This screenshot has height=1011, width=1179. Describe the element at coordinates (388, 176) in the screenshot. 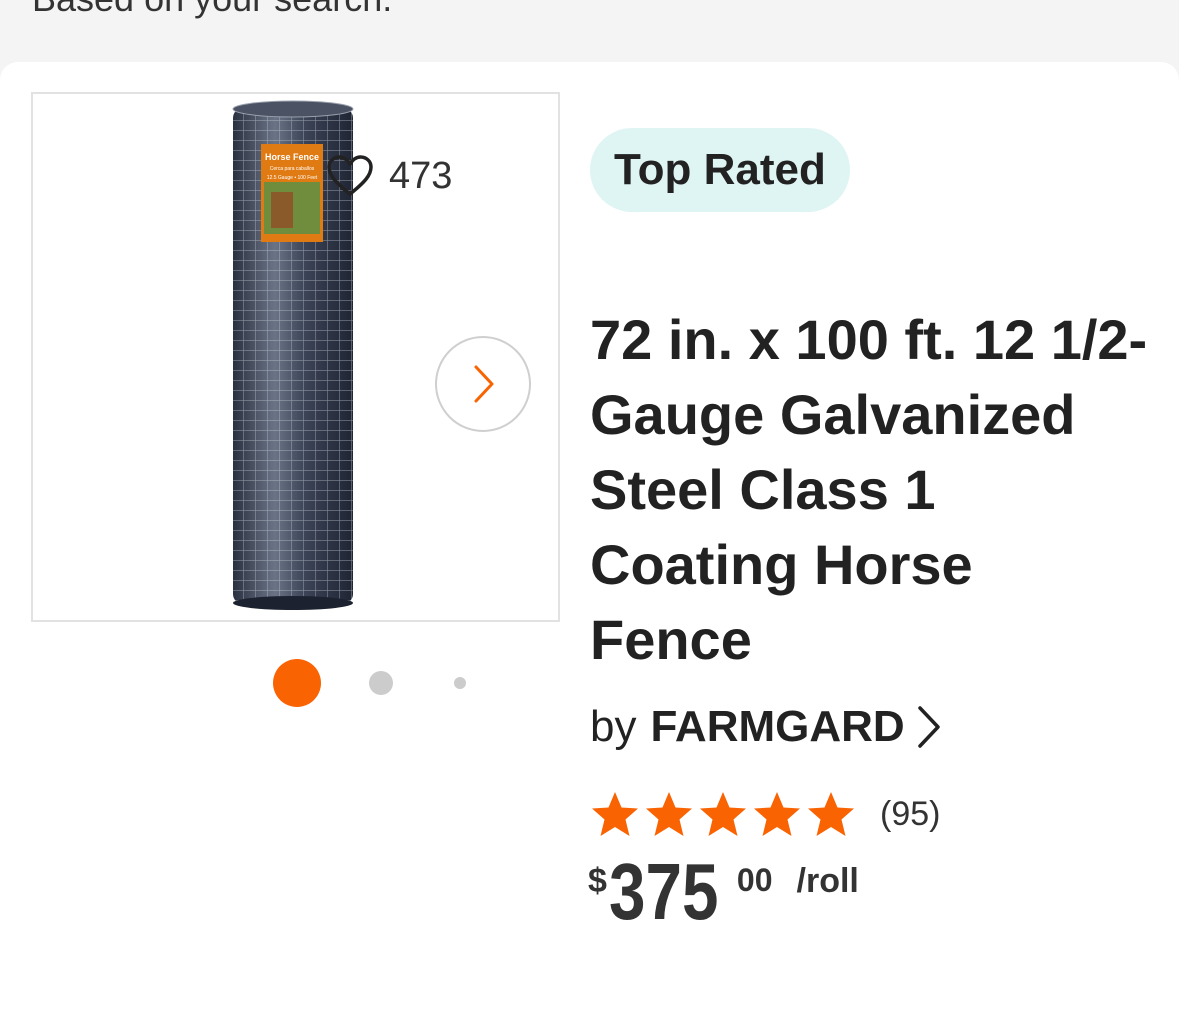

I see `favorite-button: 473` at that location.